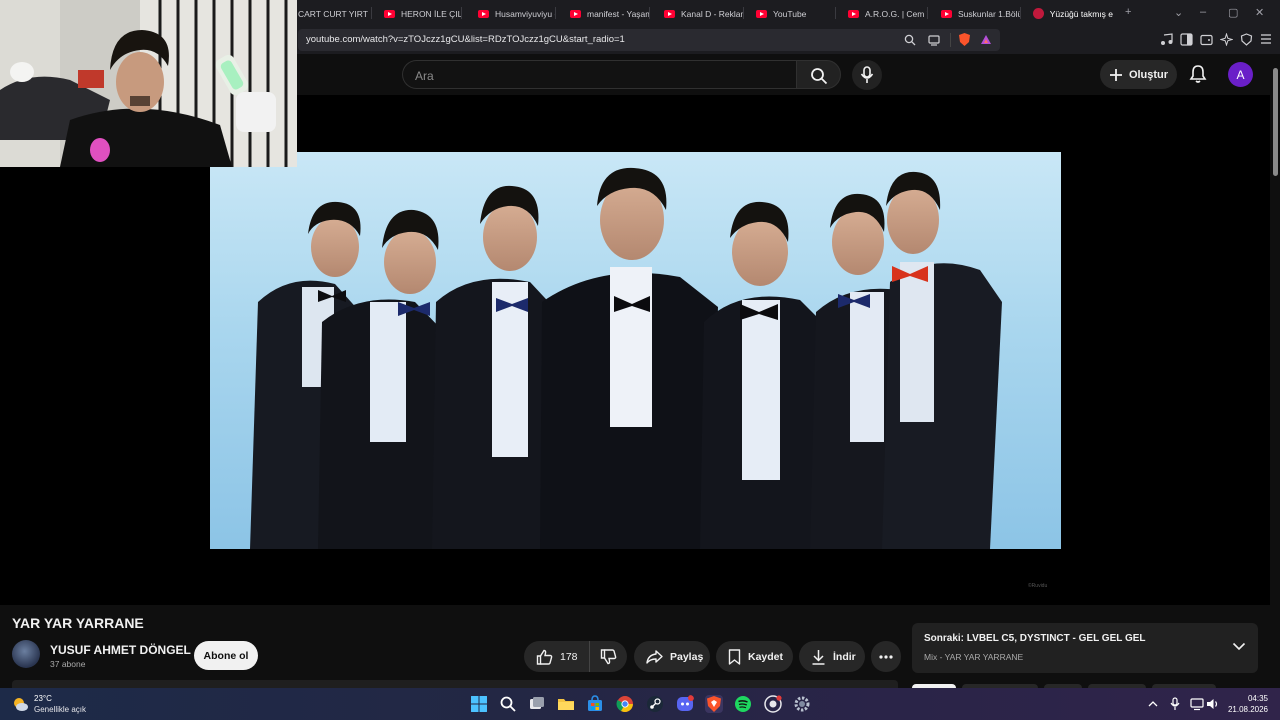 Image resolution: width=1280 pixels, height=720 pixels. I want to click on search-icon, so click(819, 76).